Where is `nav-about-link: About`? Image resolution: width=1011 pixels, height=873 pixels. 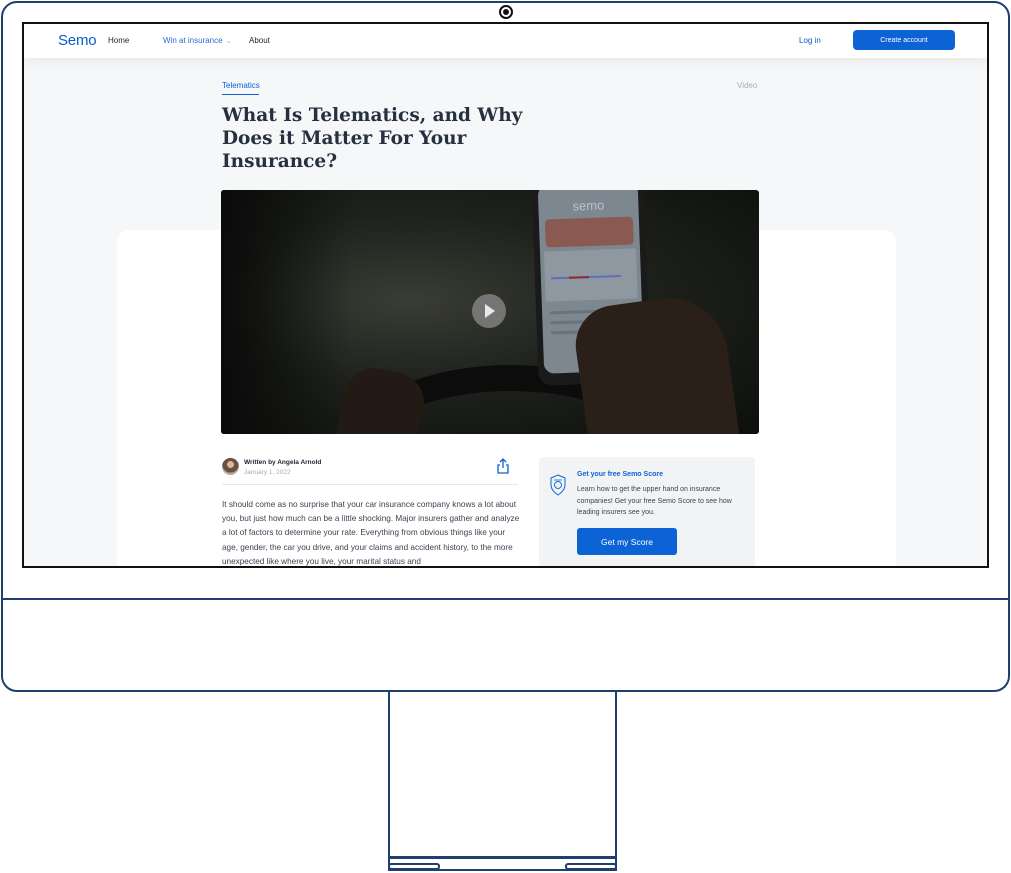
nav-about-link: About is located at coordinates (259, 40).